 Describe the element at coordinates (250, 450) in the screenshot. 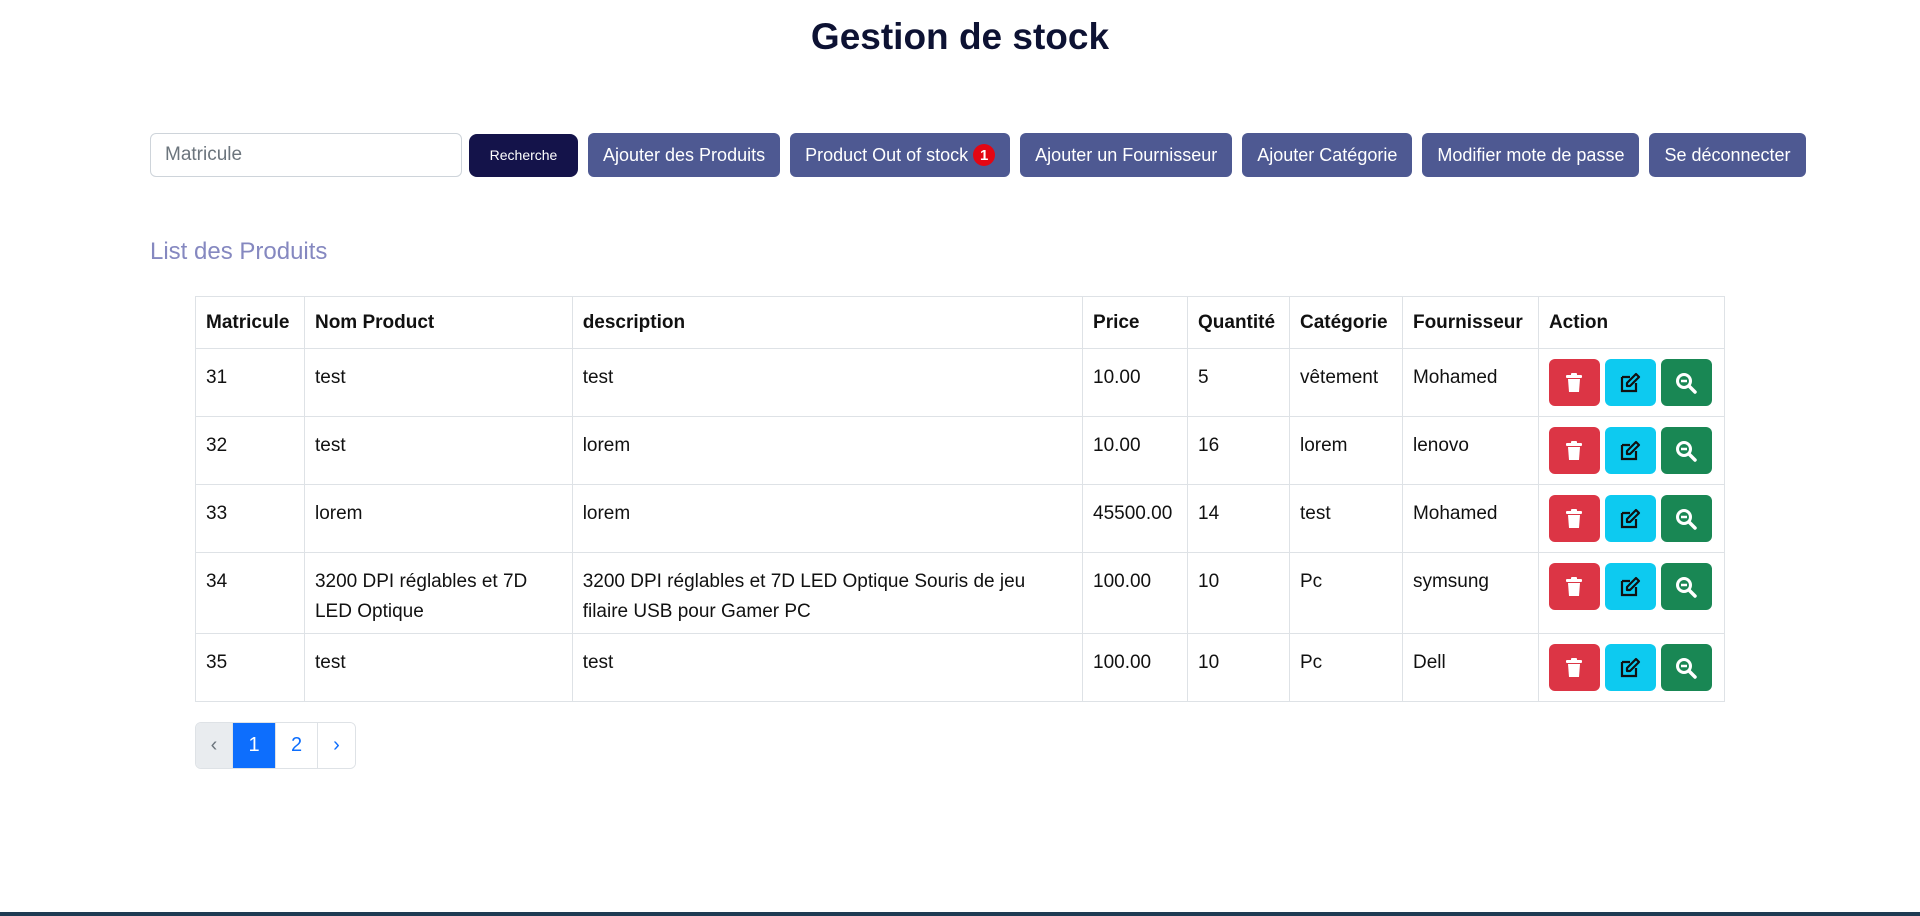

I see `cell-matricule: 32` at that location.